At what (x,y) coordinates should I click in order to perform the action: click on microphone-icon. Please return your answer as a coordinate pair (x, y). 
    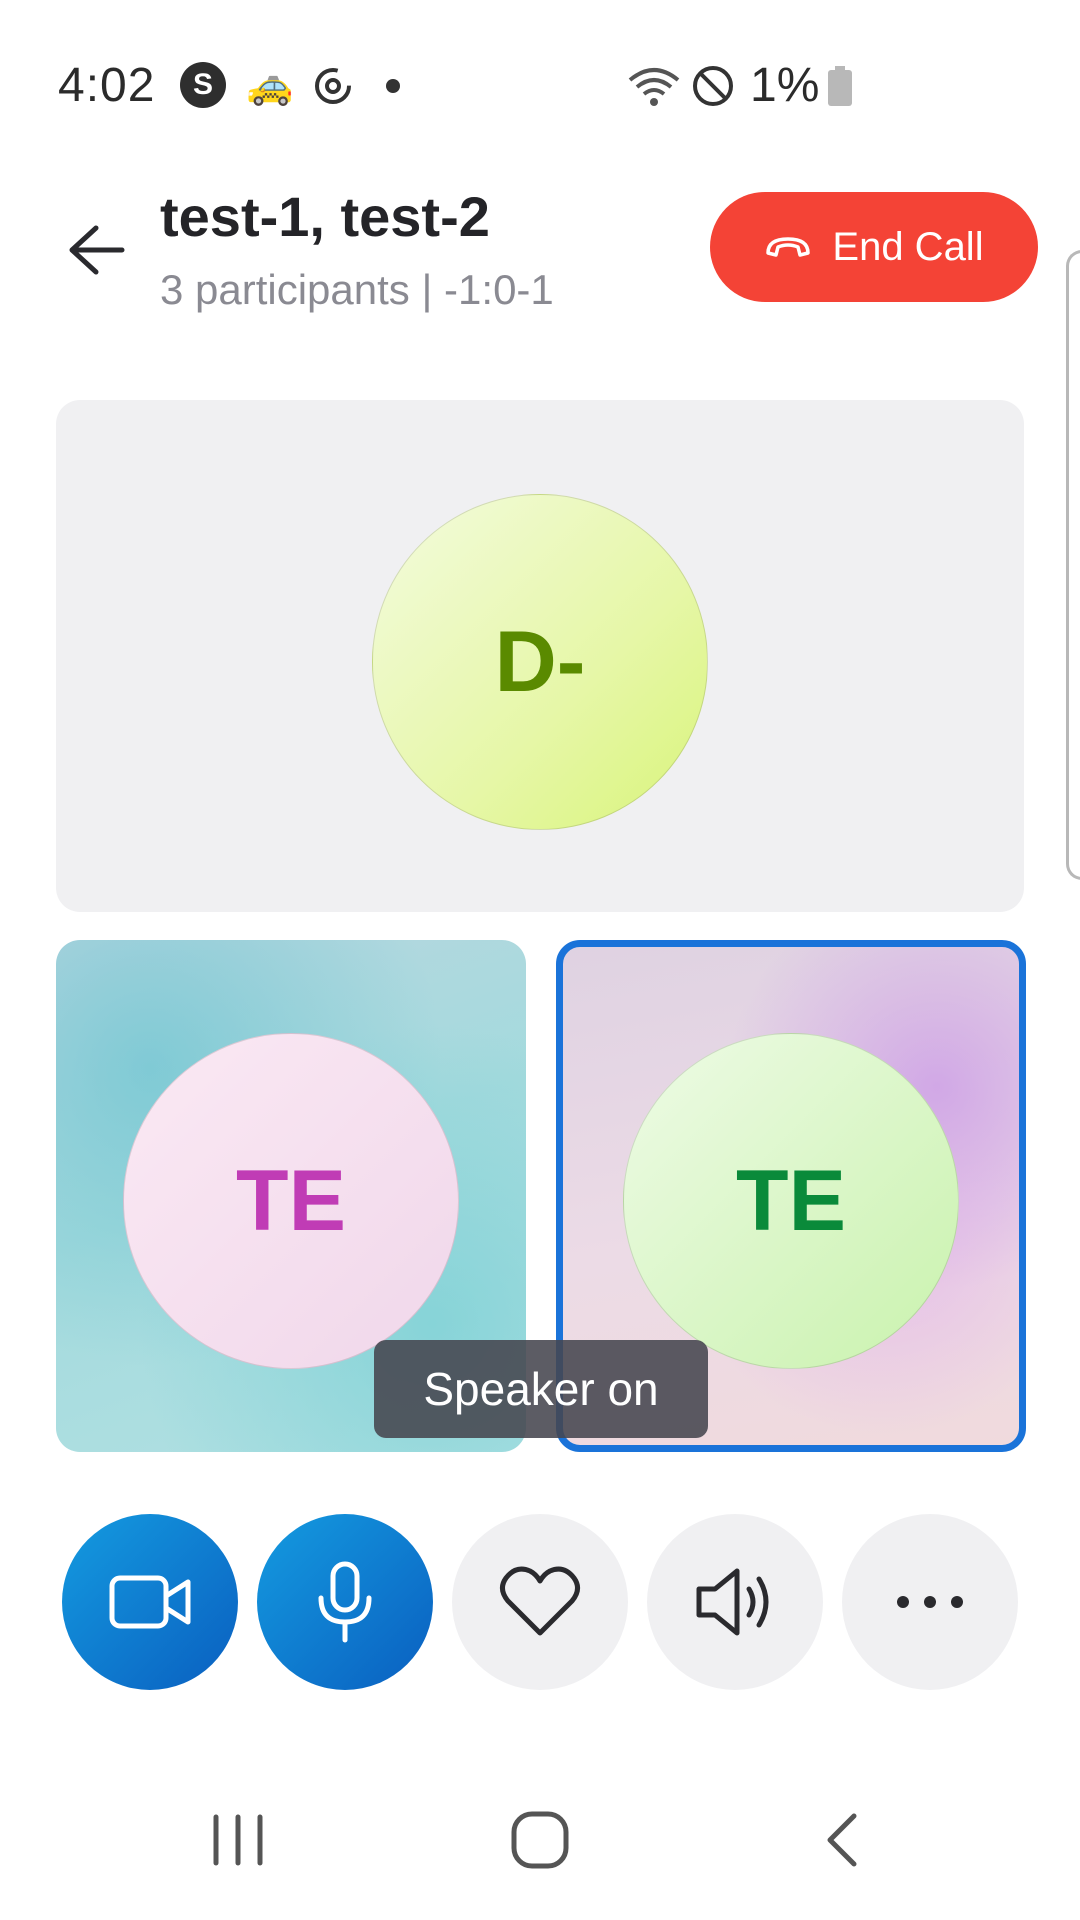
    Looking at the image, I should click on (345, 1602).